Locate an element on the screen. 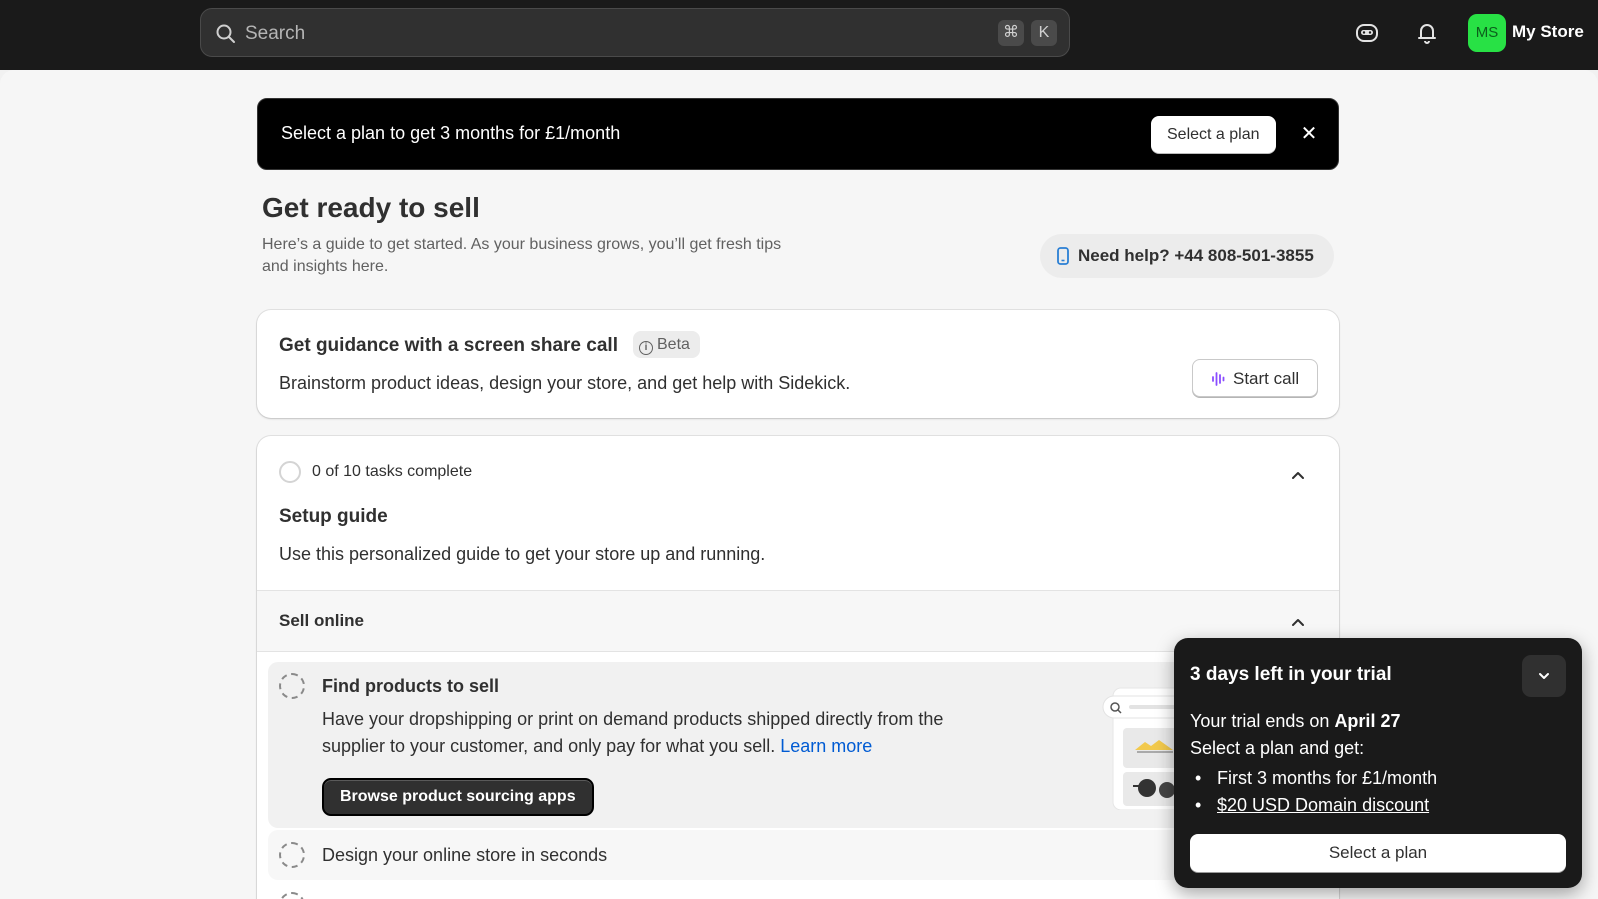  help-phone-pill: Need help? +44 808-501-3855 is located at coordinates (1187, 256).